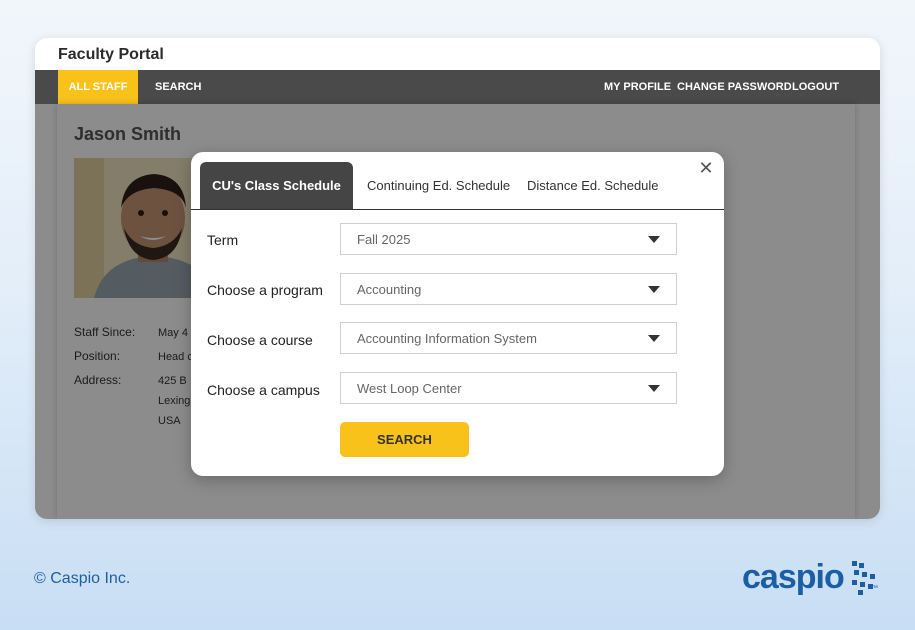 The image size is (915, 630). What do you see at coordinates (734, 87) in the screenshot?
I see `nav-change-password: CHANGE PASSWORD` at bounding box center [734, 87].